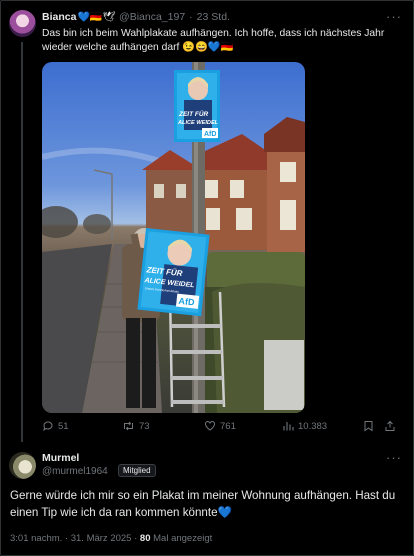  Describe the element at coordinates (60, 458) in the screenshot. I see `author-name: Murmel` at that location.